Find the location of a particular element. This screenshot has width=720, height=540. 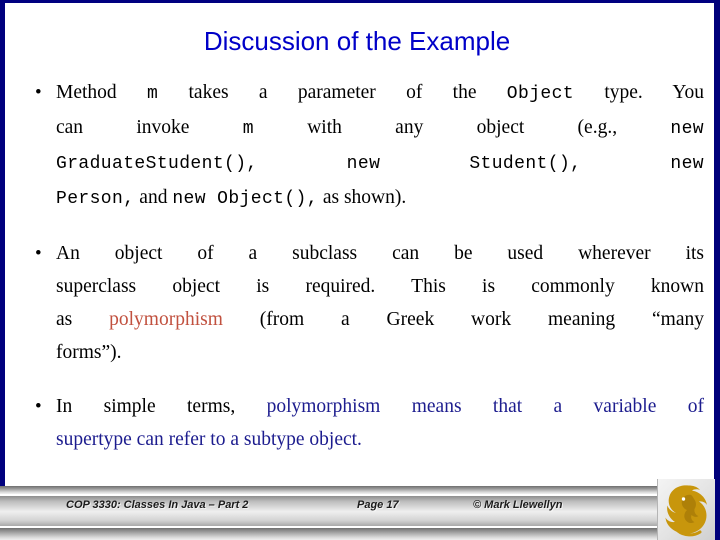

text-span: In simple terms, is located at coordinates (161, 406).